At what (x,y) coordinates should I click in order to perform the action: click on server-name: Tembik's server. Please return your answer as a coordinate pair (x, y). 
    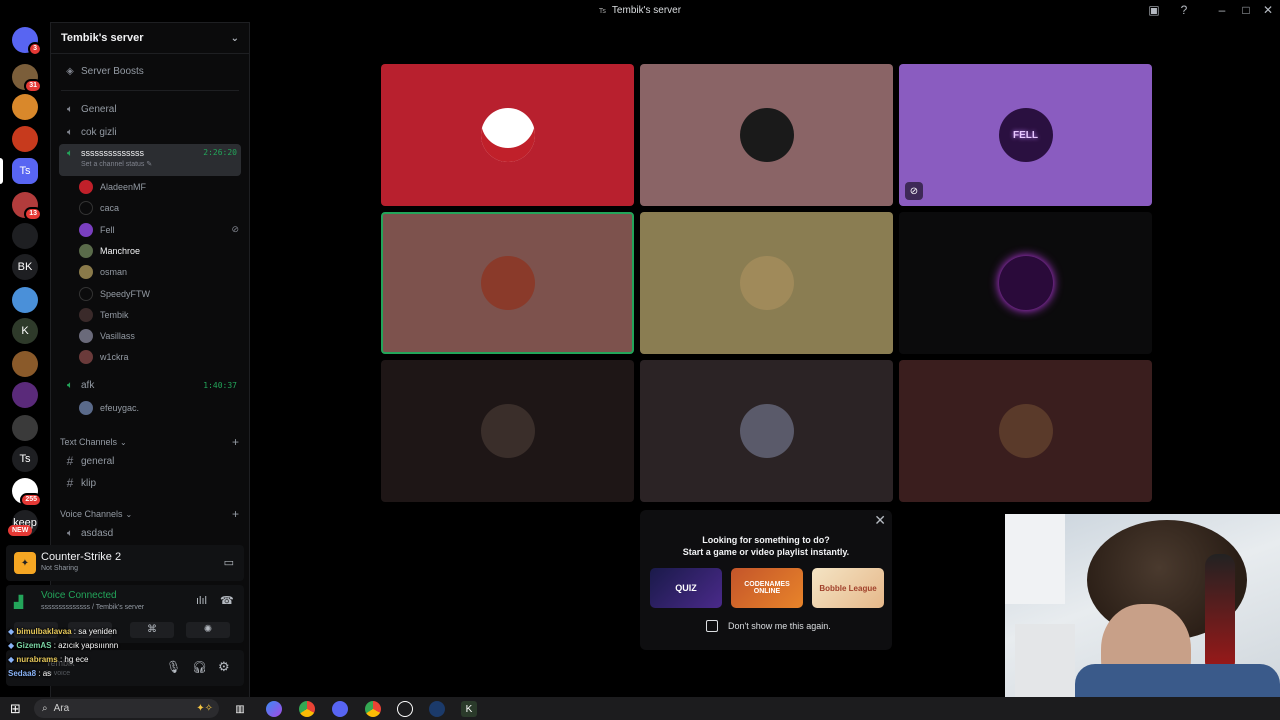
    Looking at the image, I should click on (102, 38).